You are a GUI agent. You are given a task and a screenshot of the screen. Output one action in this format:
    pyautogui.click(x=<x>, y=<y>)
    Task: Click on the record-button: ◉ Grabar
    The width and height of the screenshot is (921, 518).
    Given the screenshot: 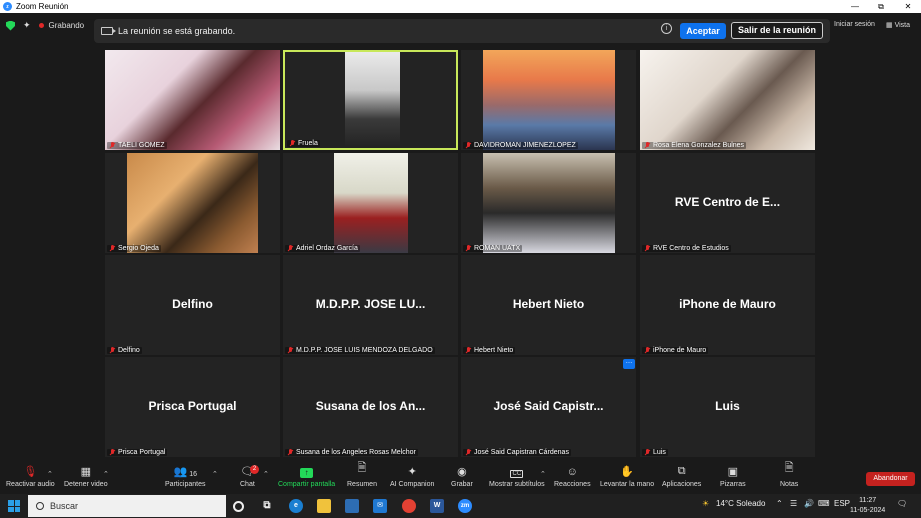 What is the action you would take?
    pyautogui.click(x=462, y=476)
    